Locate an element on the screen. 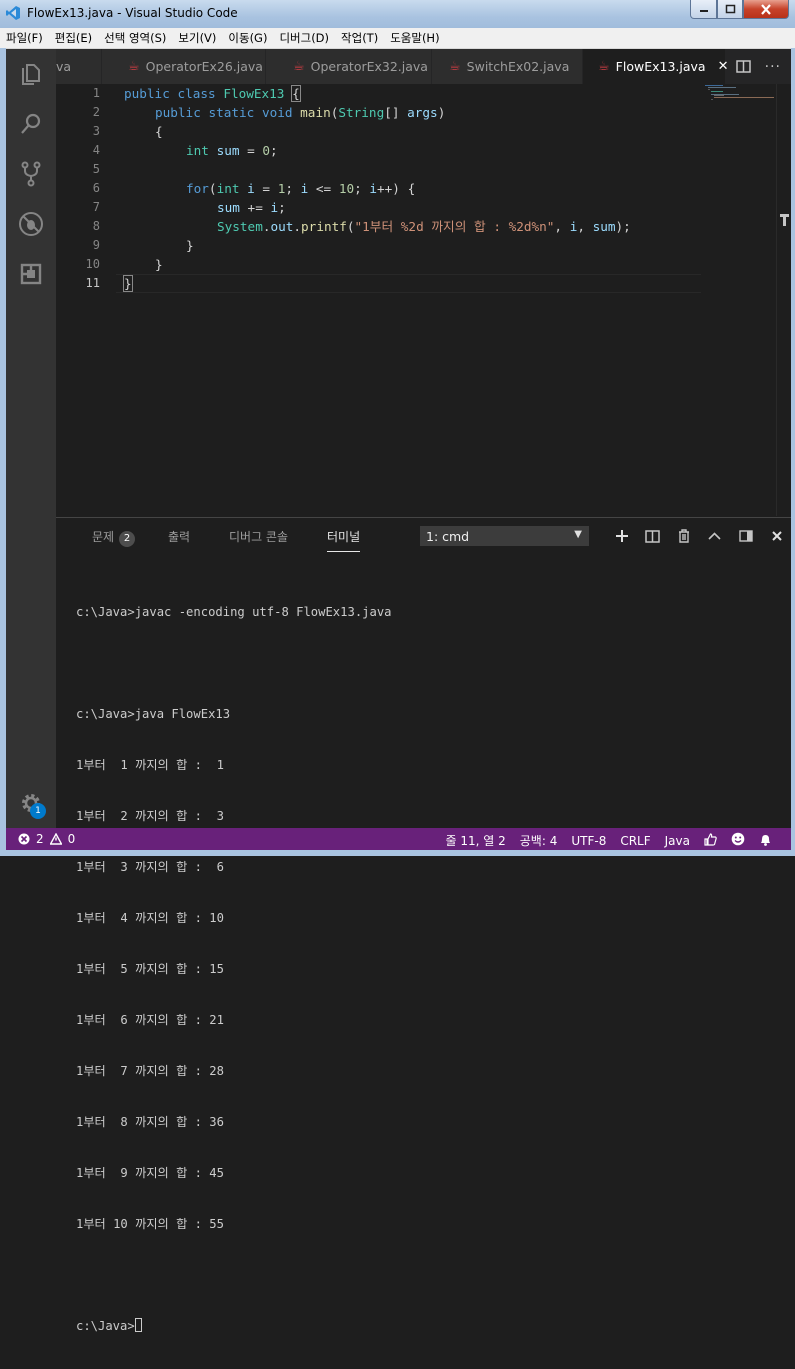 This screenshot has height=1369, width=795. terminal-line: 1부터 5 까지의 합 : 15 is located at coordinates (150, 969).